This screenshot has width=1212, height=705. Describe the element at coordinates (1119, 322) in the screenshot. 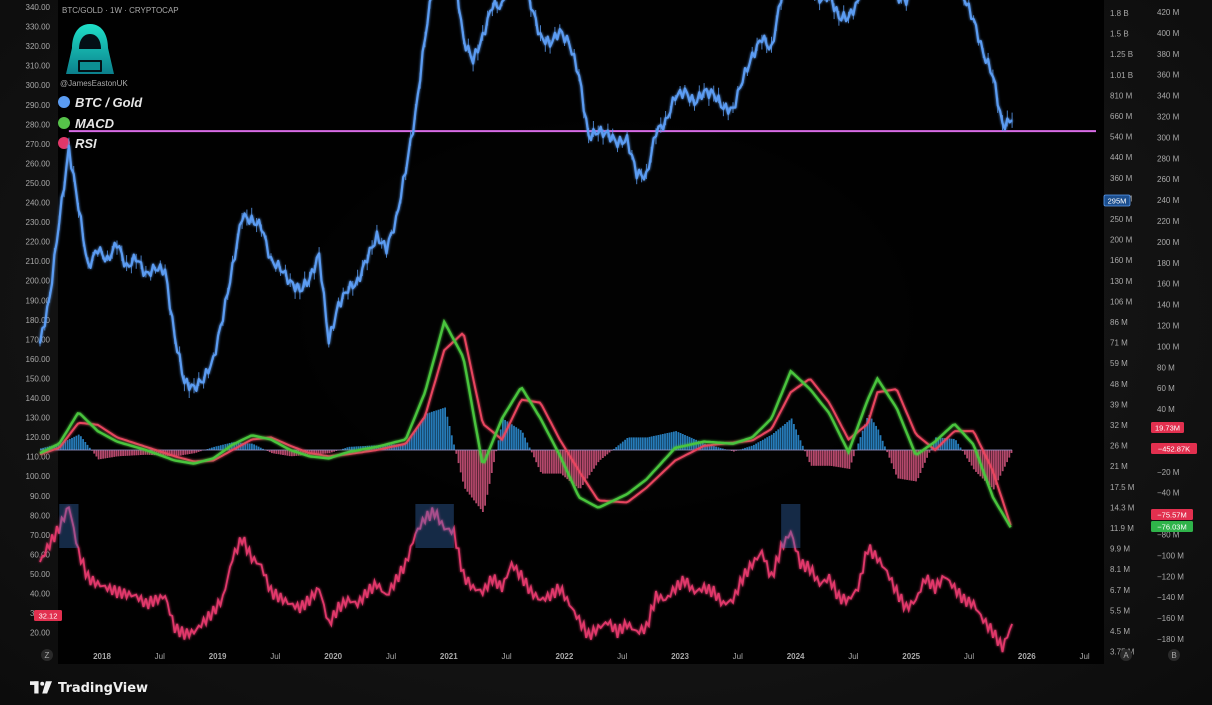

I see `price-axis-tick: 86 M` at that location.